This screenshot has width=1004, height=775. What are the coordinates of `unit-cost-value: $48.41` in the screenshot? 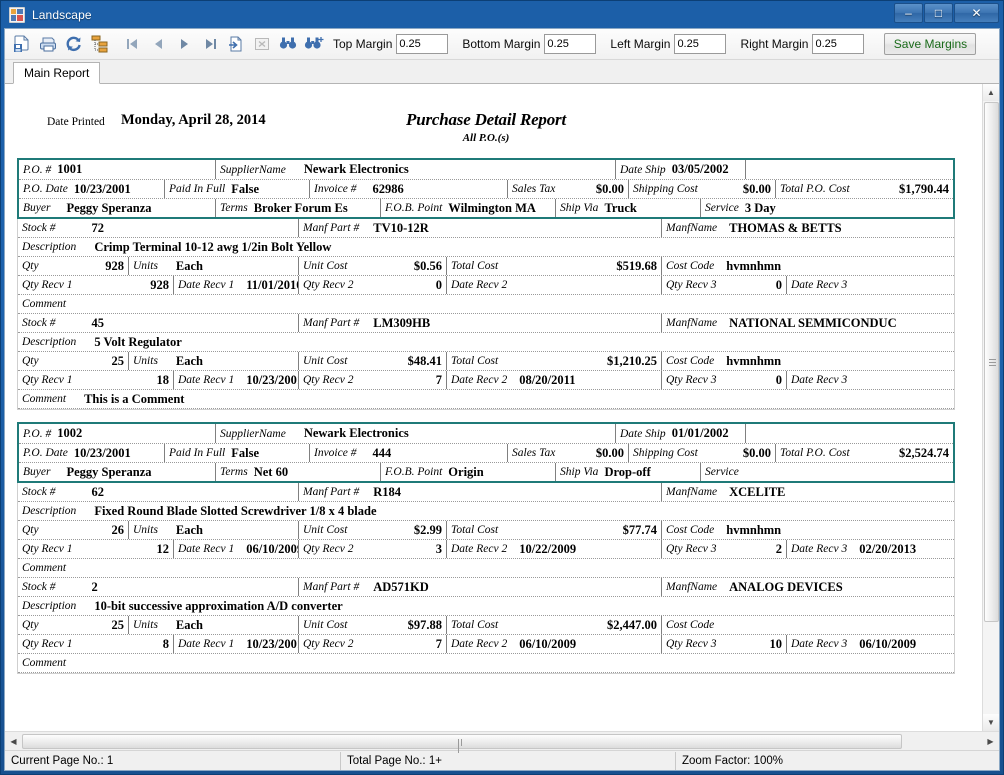 It's located at (424, 360).